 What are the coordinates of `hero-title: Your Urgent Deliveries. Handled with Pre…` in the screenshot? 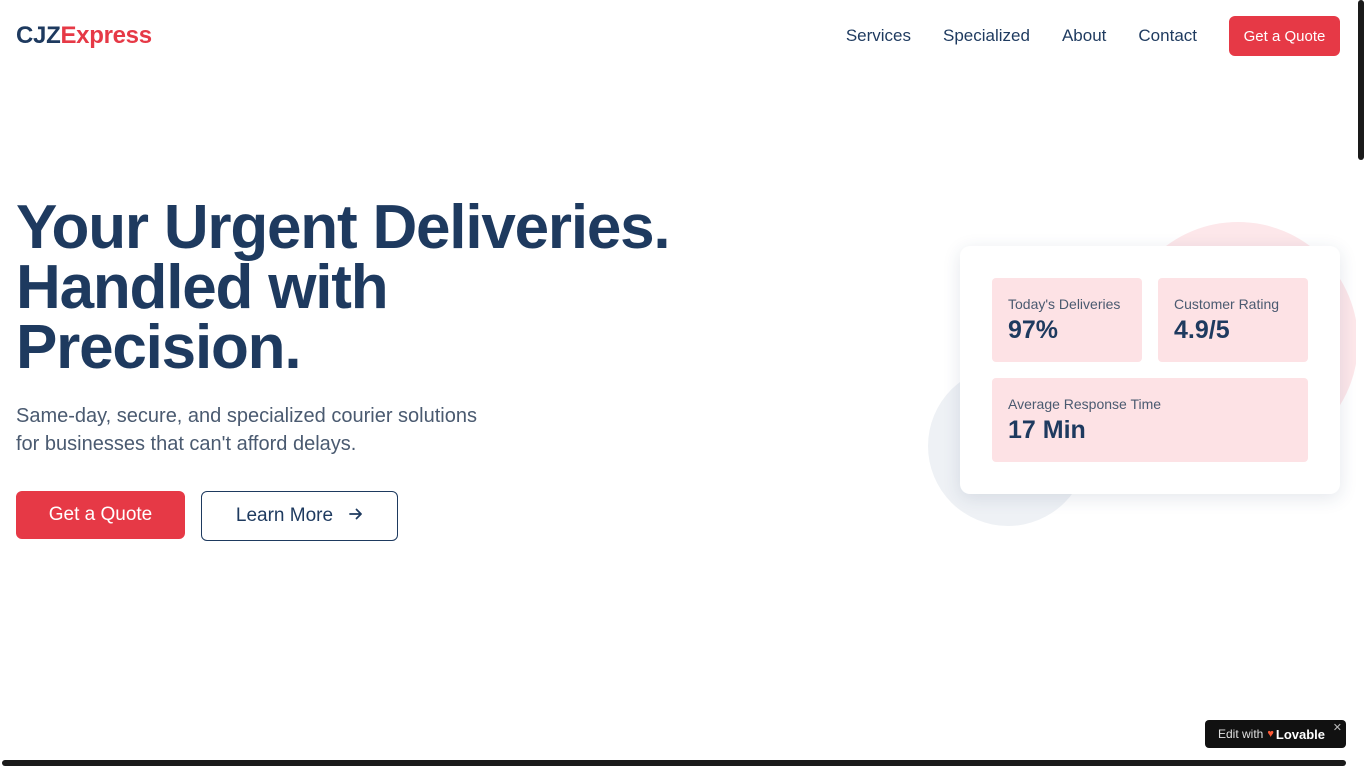 It's located at (376, 287).